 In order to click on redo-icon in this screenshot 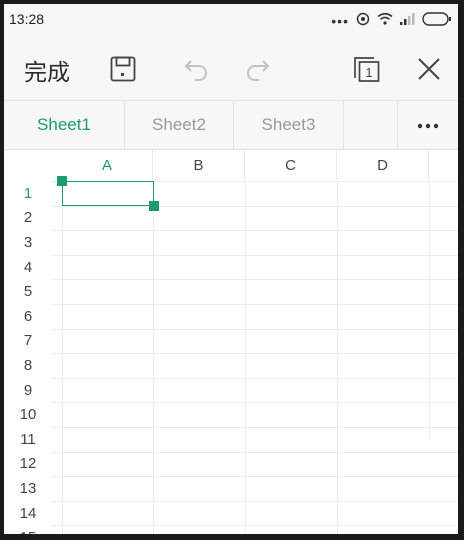, I will do `click(257, 69)`.